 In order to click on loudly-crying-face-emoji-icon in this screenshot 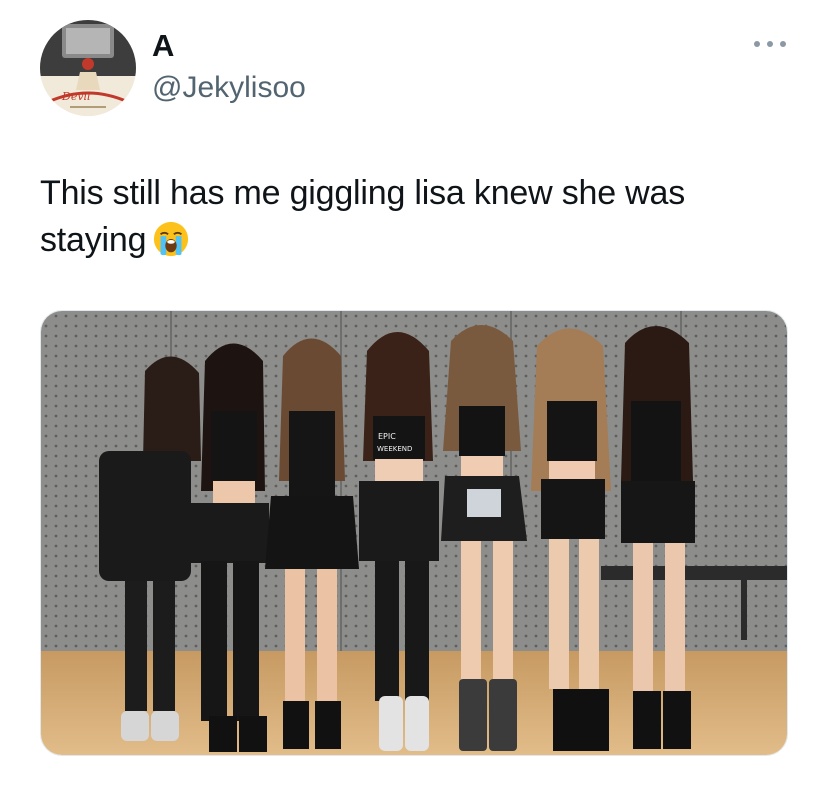, I will do `click(171, 239)`.